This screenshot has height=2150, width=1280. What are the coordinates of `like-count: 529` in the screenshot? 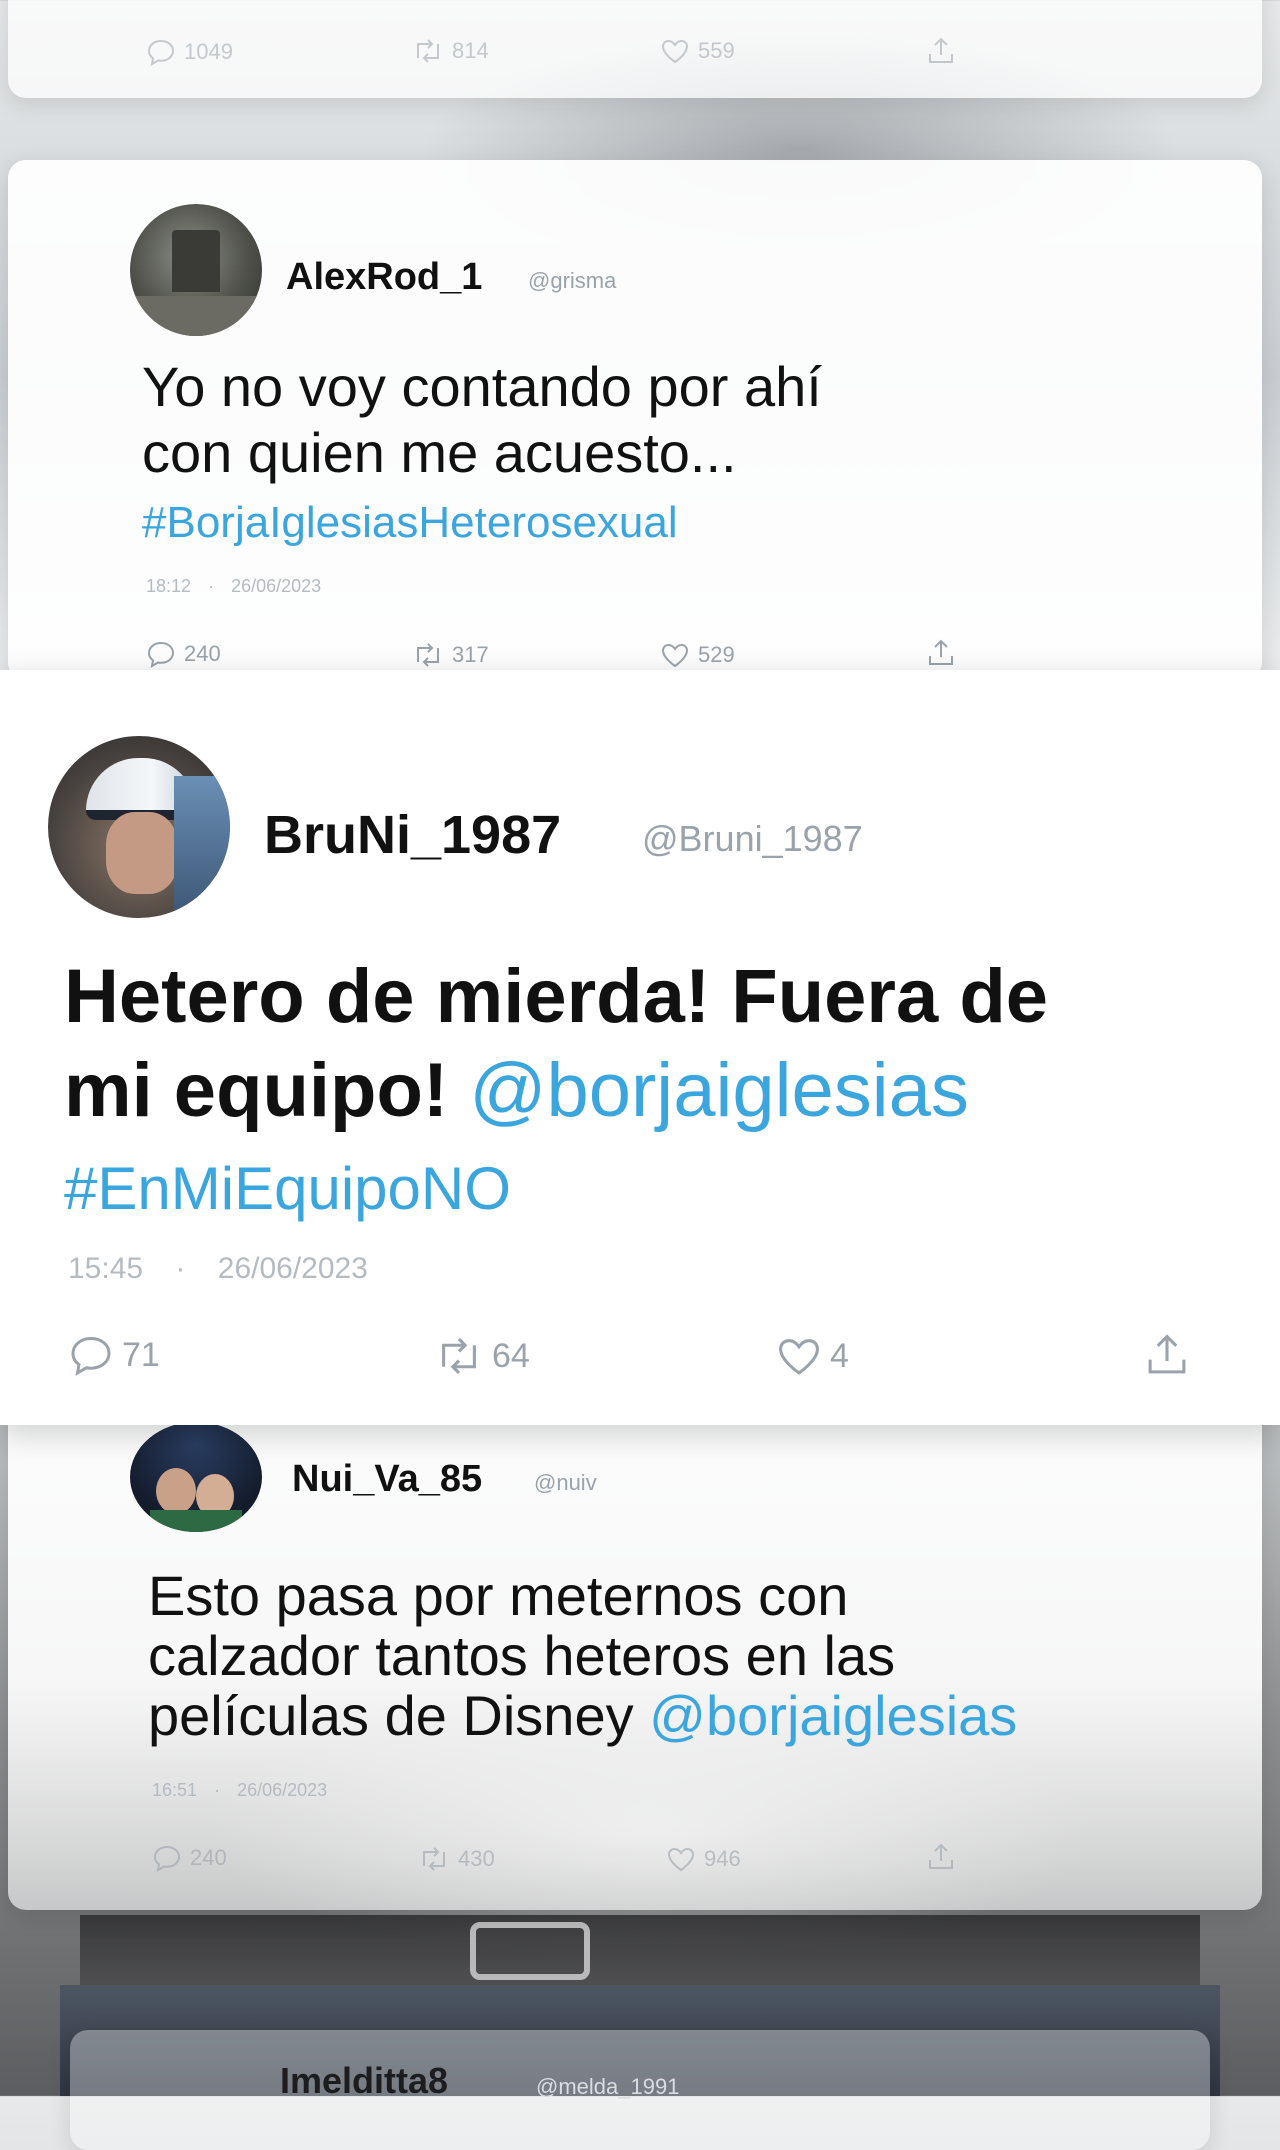 It's located at (716, 654).